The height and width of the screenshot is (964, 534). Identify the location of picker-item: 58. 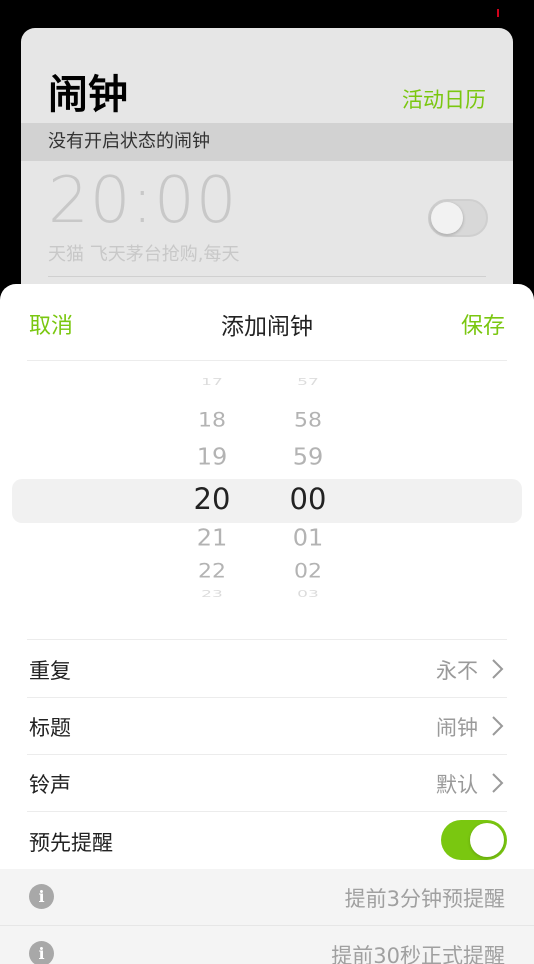
(308, 420).